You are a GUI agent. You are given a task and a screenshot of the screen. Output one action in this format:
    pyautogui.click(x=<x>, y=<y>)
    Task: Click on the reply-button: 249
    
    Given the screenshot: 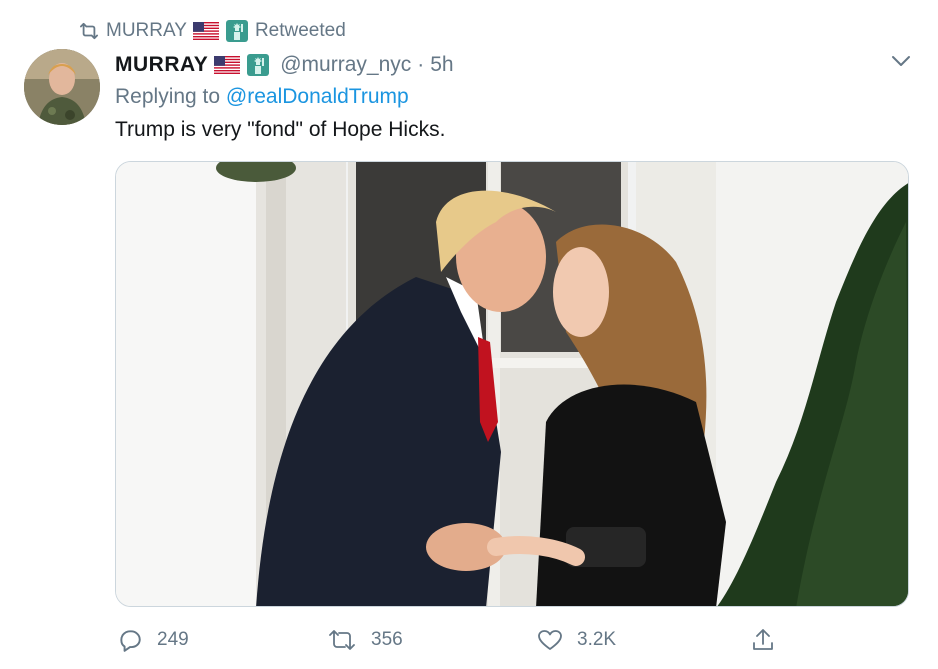 What is the action you would take?
    pyautogui.click(x=153, y=640)
    